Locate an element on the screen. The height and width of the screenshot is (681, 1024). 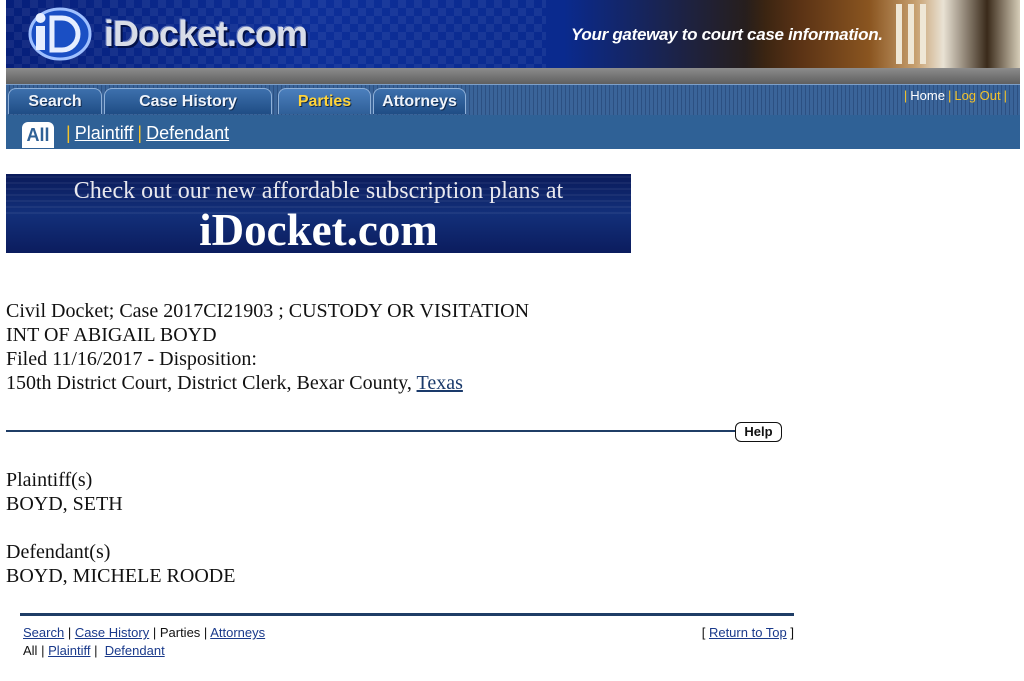
tab-parties: Parties is located at coordinates (324, 101).